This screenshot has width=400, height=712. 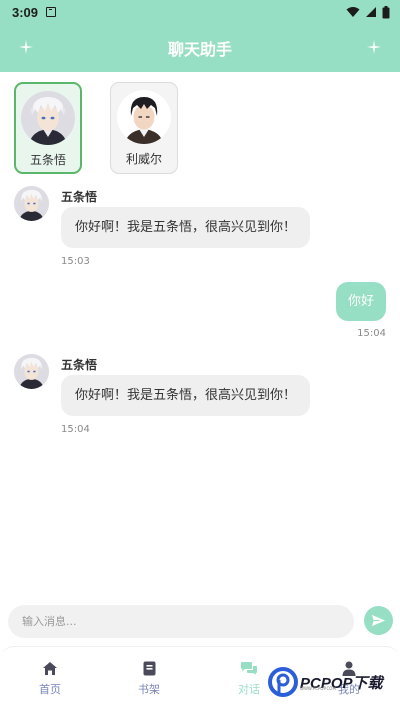 I want to click on send-button, so click(x=378, y=620).